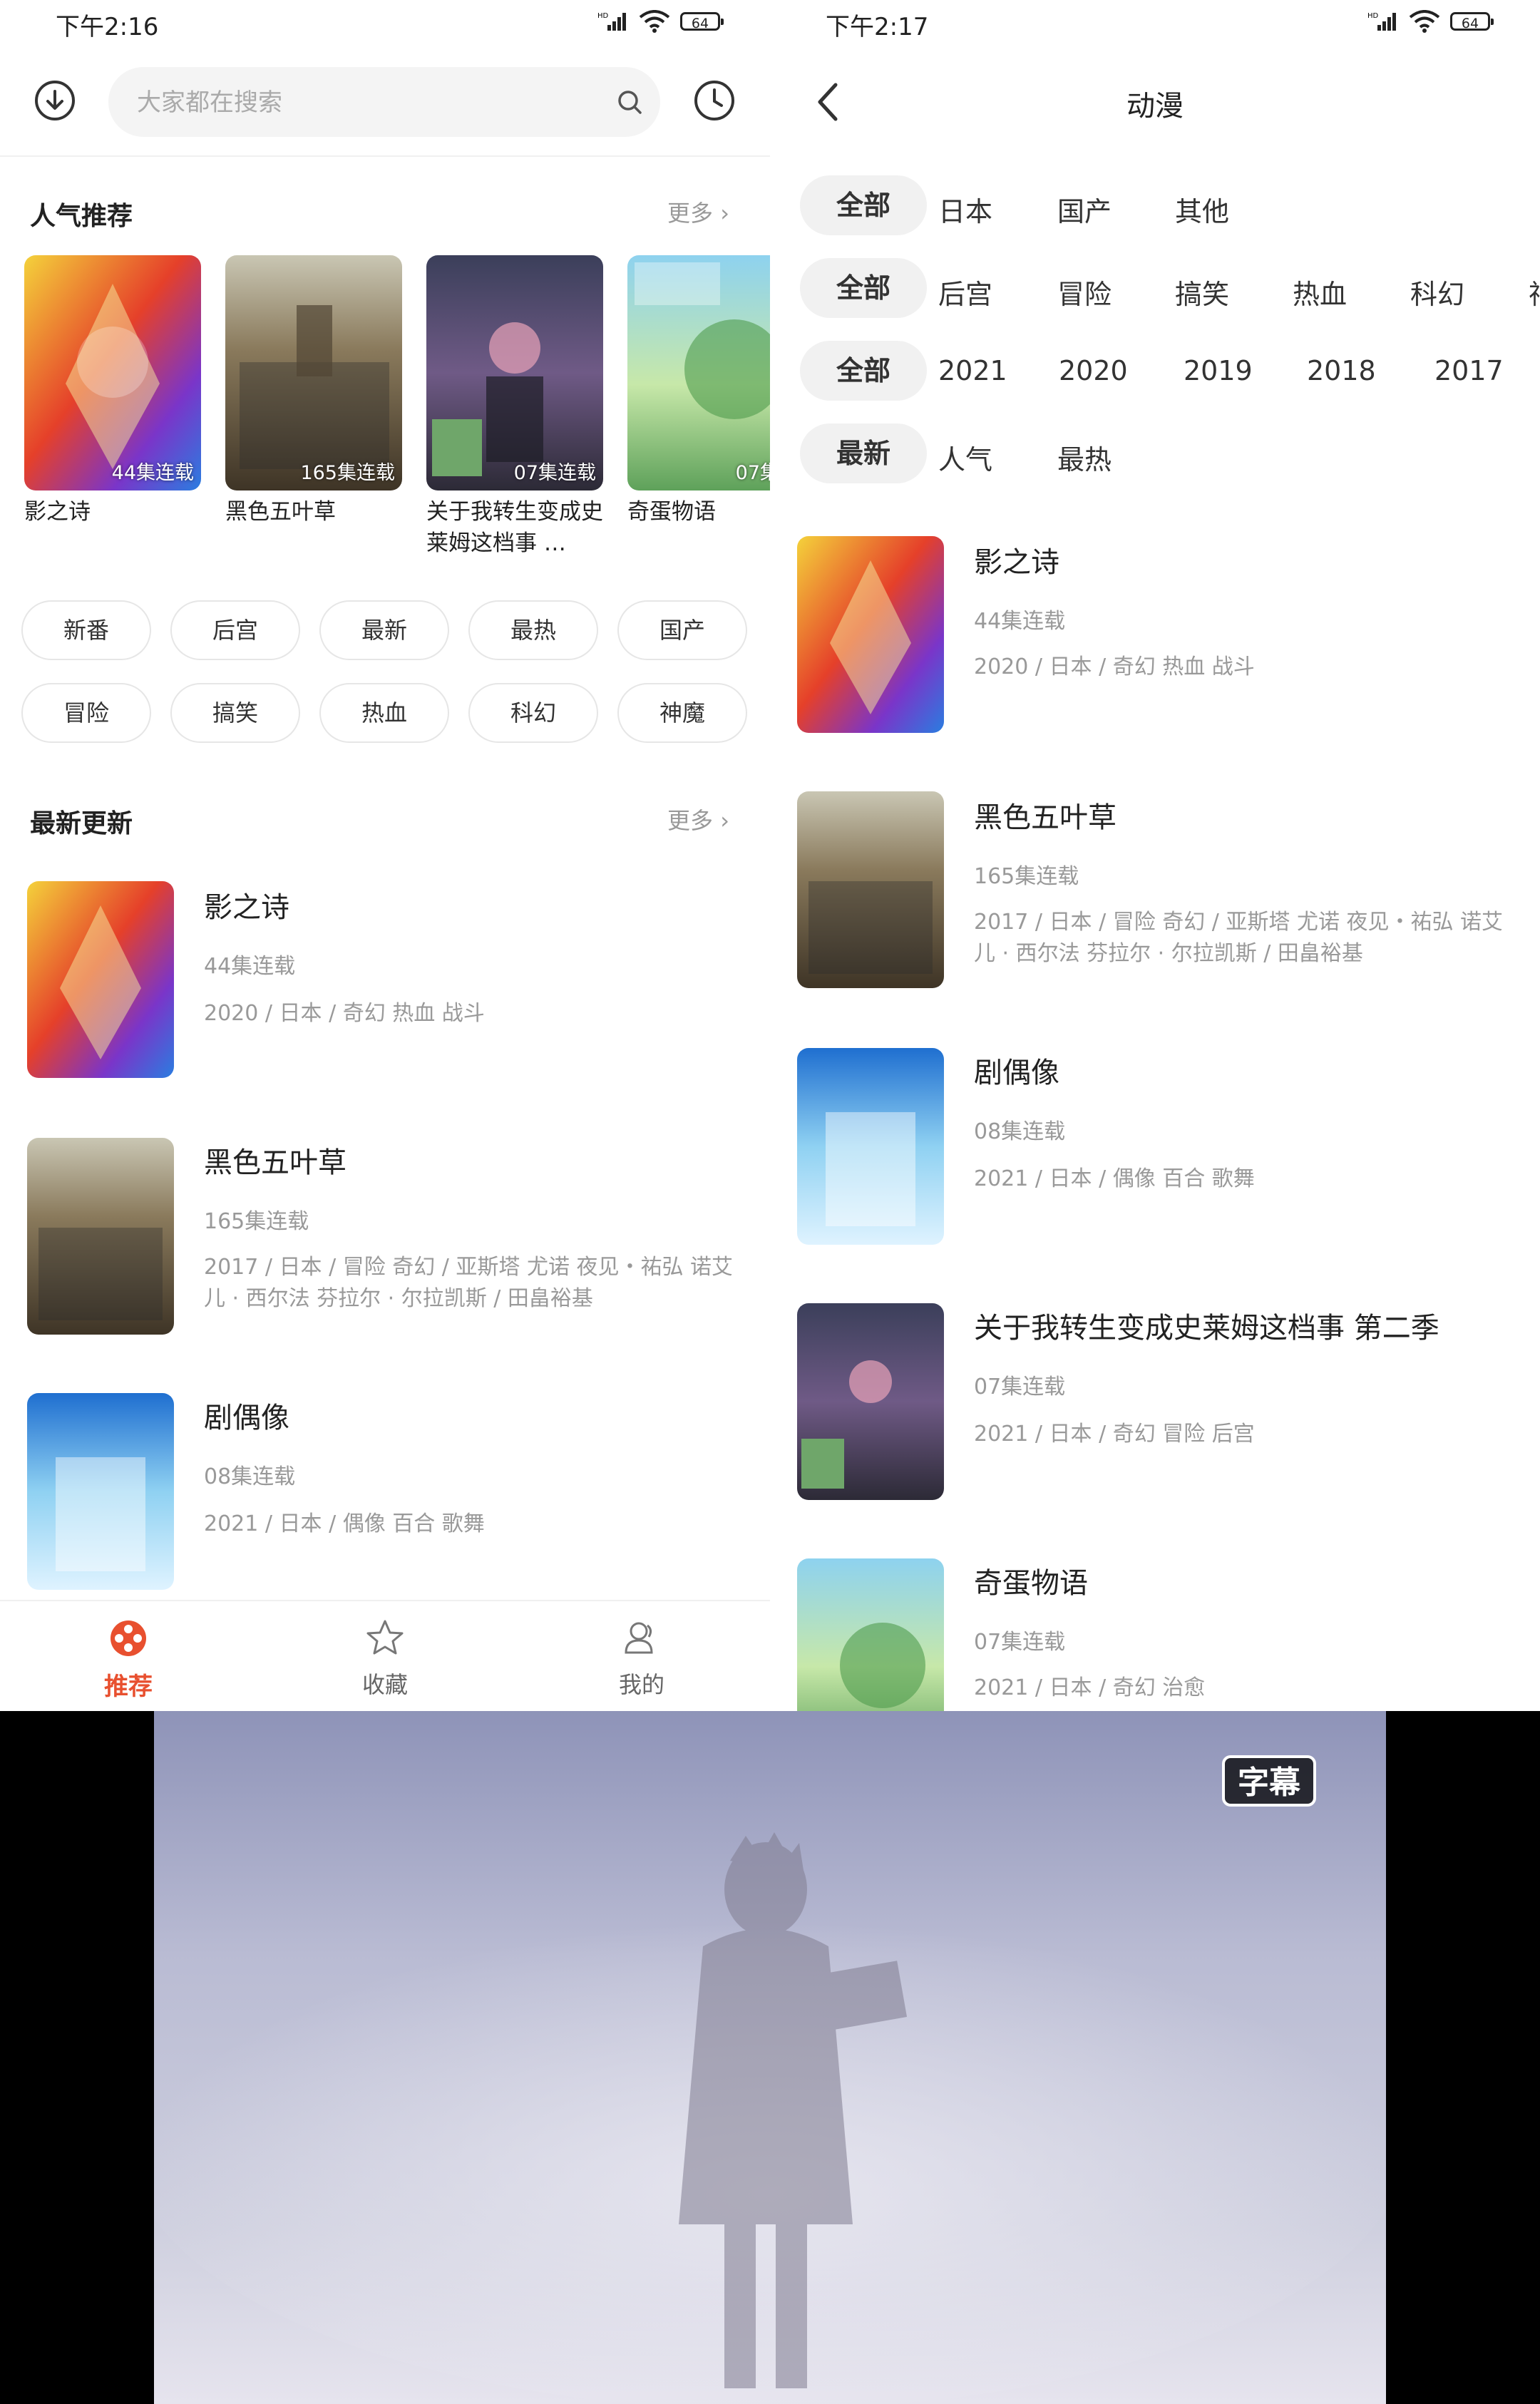 The width and height of the screenshot is (1540, 2404). What do you see at coordinates (533, 630) in the screenshot?
I see `category-chip: 最热` at bounding box center [533, 630].